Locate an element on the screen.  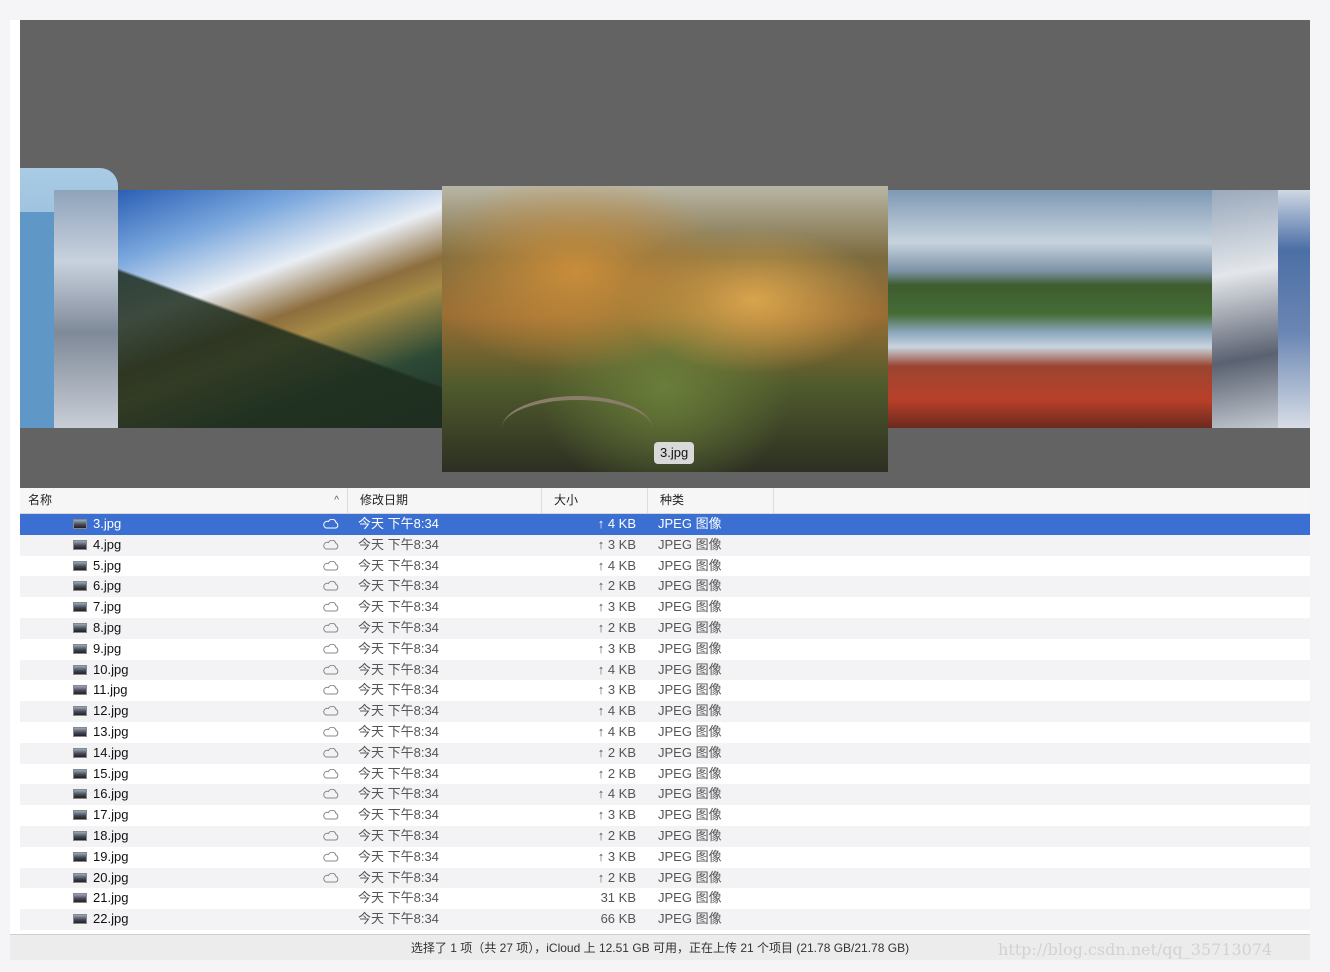
file-name: 14.jpg is located at coordinates (111, 752).